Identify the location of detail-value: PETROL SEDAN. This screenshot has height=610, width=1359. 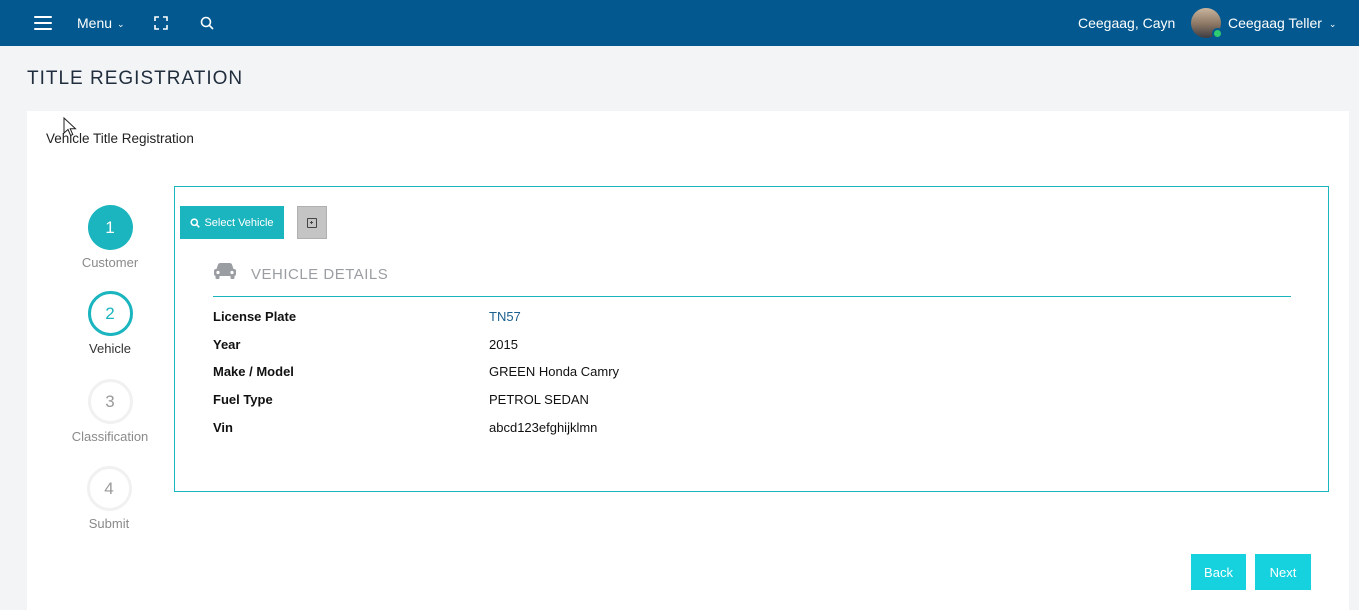
(539, 399).